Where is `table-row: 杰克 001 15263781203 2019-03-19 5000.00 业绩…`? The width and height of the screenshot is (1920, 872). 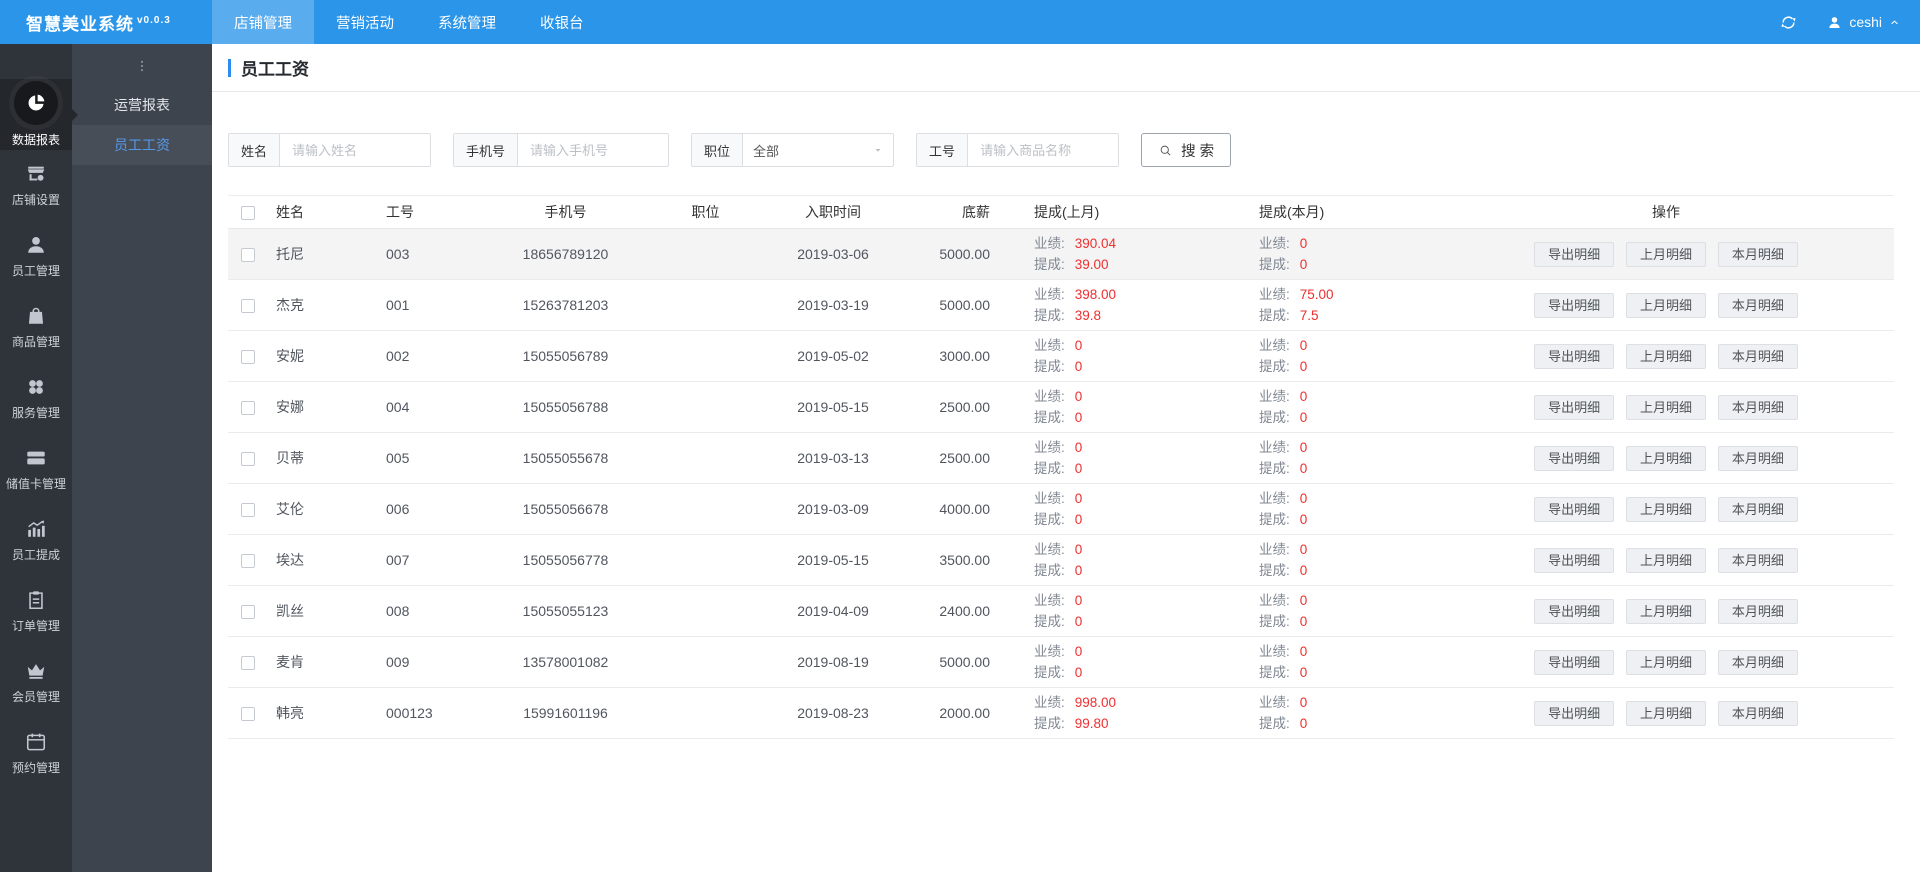
table-row: 杰克 001 15263781203 2019-03-19 5000.00 业绩… is located at coordinates (1061, 305).